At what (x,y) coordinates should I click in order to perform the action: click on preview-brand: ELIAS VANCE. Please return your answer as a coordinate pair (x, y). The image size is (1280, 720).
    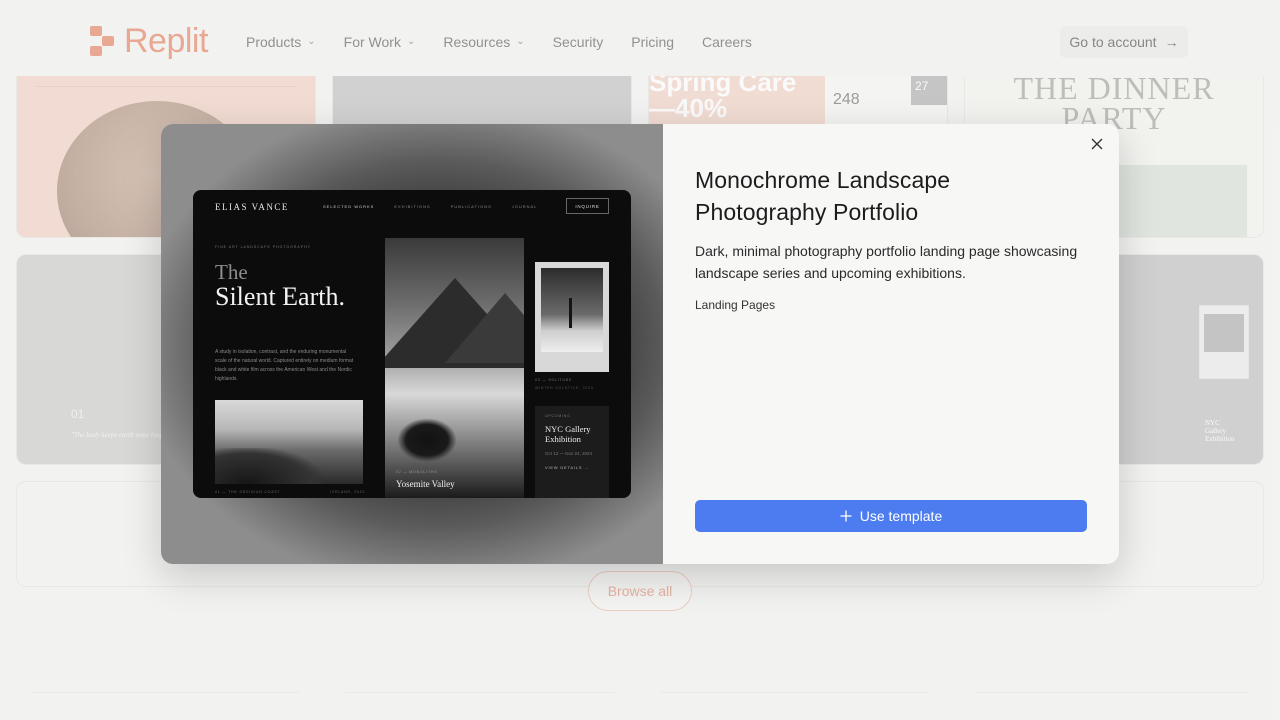
    Looking at the image, I should click on (252, 207).